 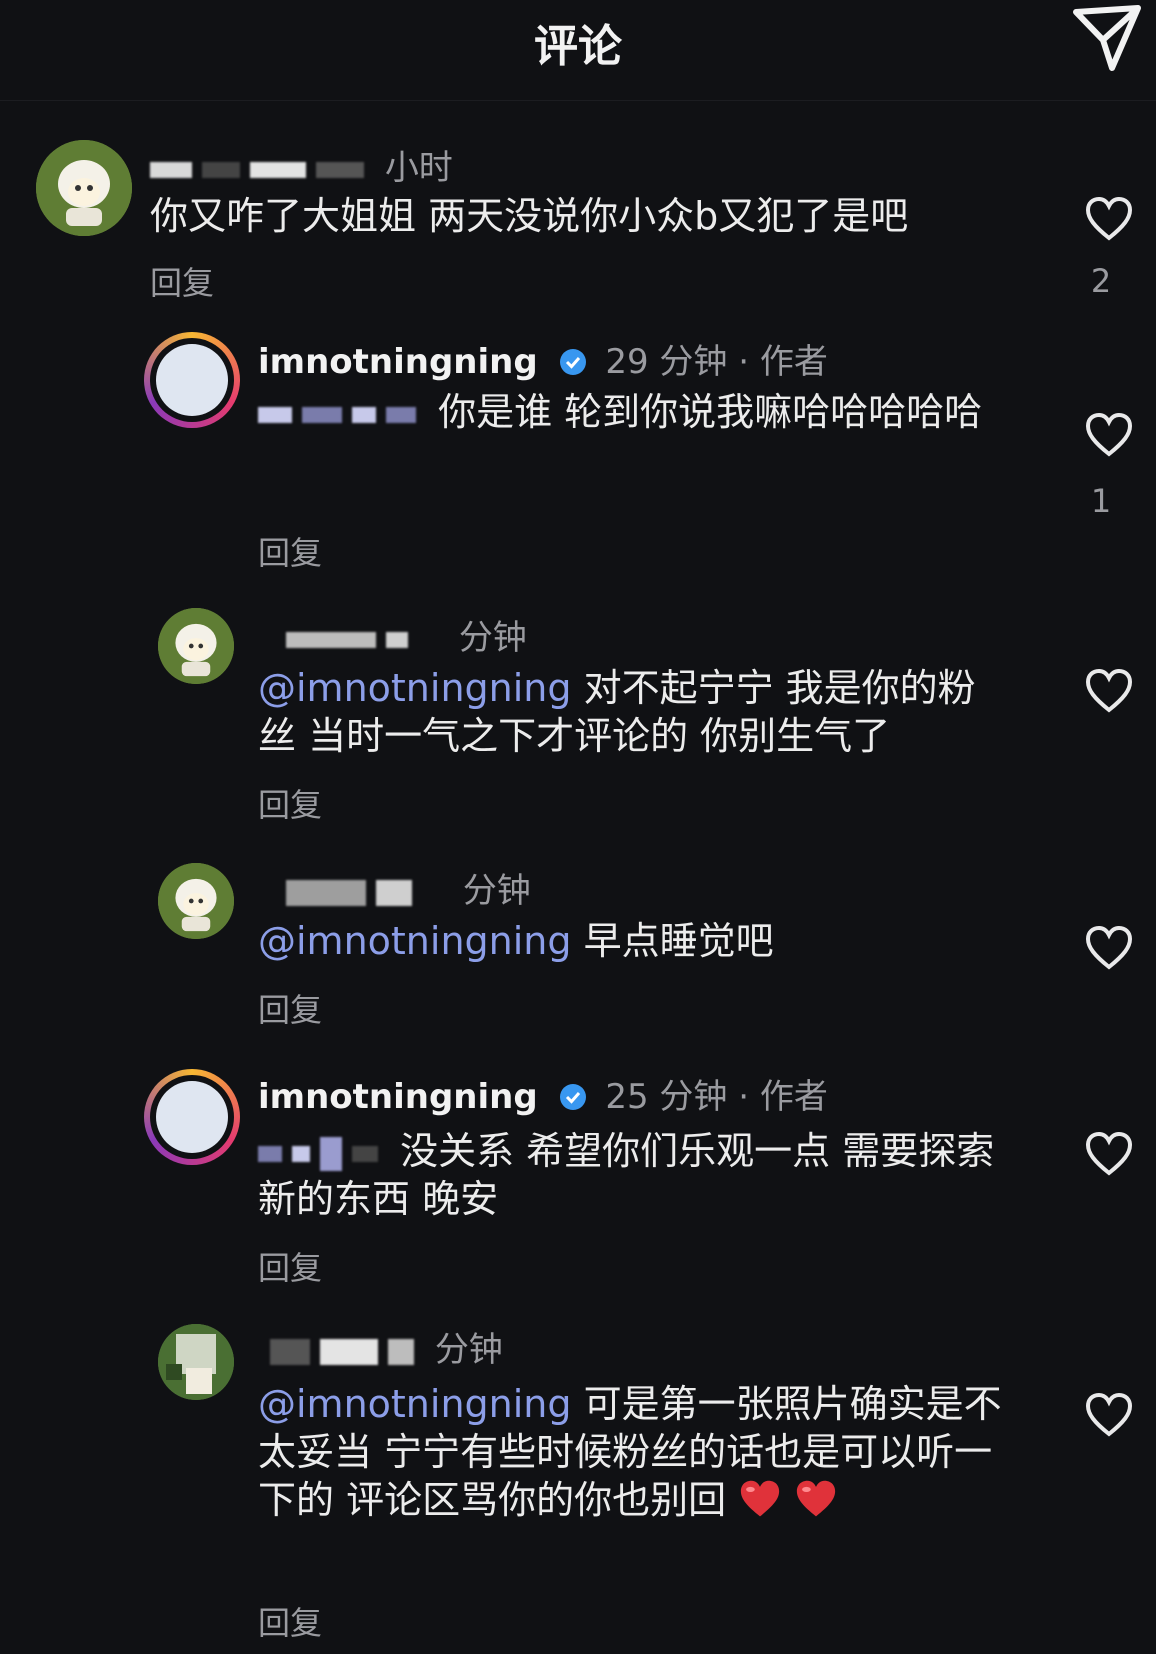 I want to click on comment-text: 你又咋了大姐姐 两天没说你小众b又犯了是吧, so click(x=565, y=216).